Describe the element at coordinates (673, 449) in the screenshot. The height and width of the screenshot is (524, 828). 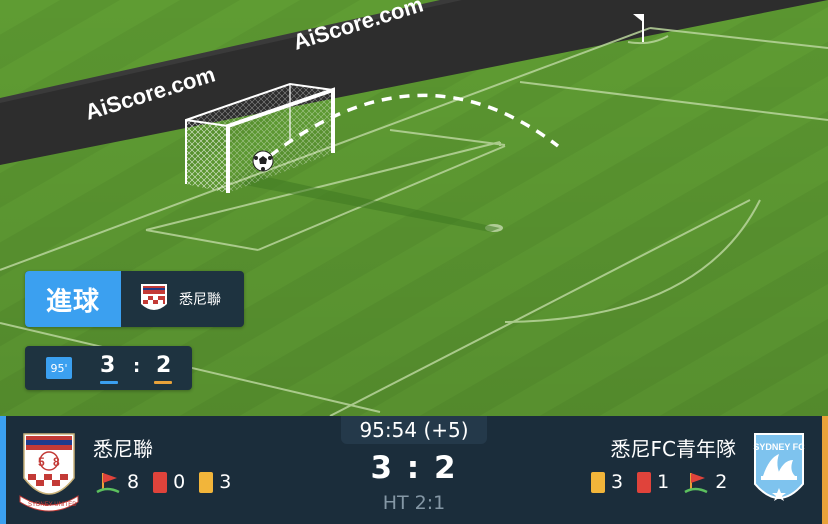
I see `away-team-name: 悉尼FC青年隊` at that location.